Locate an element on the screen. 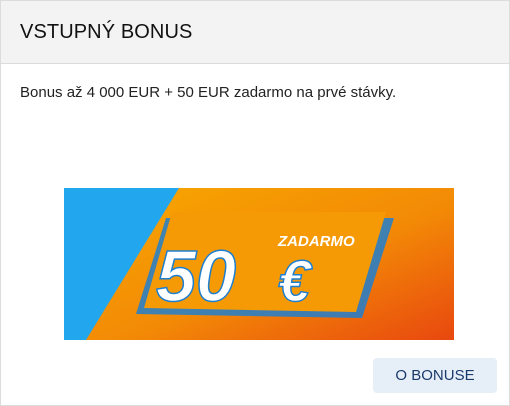  about-bonus-button: O BONUSE is located at coordinates (435, 375).